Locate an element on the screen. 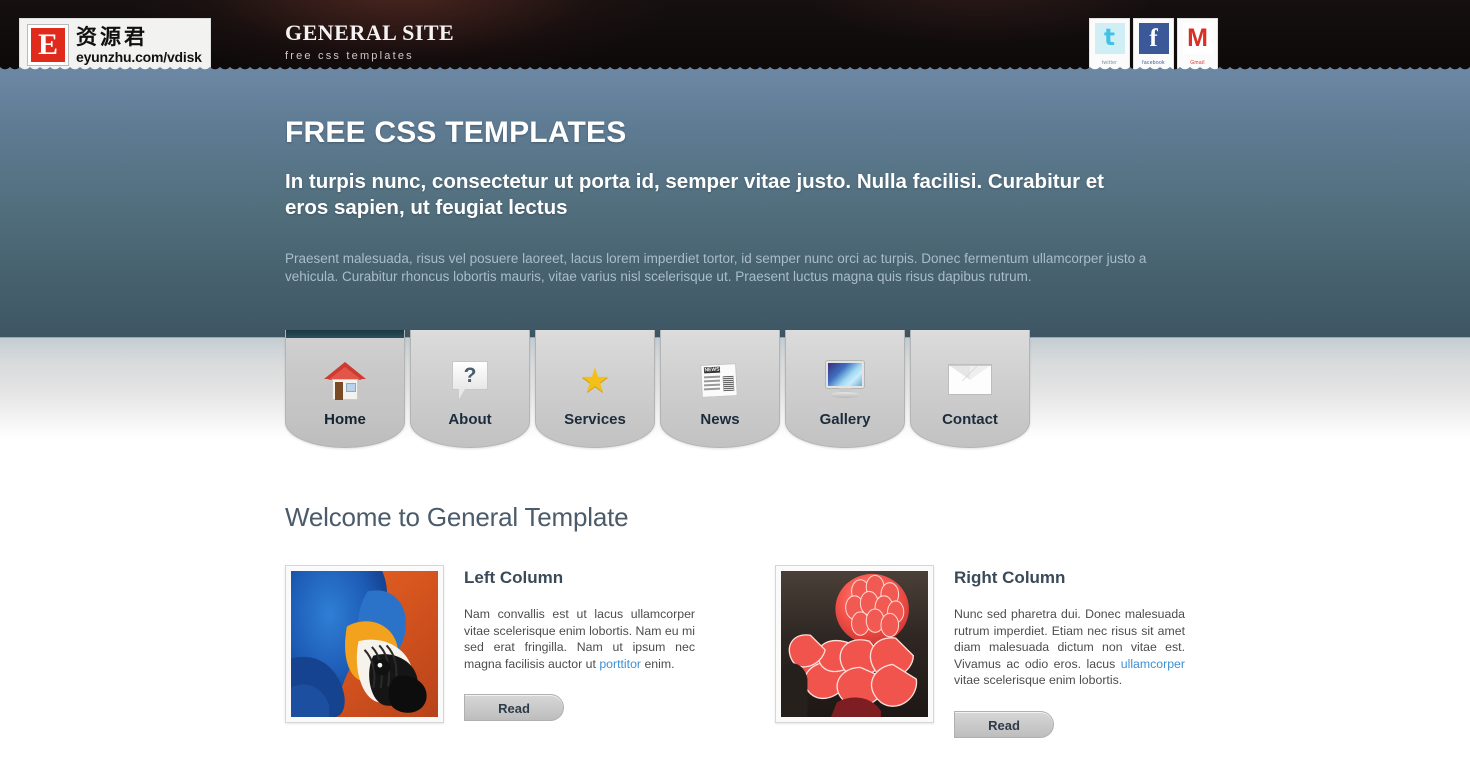 This screenshot has width=1470, height=780. logo-mark-icon: E is located at coordinates (48, 45).